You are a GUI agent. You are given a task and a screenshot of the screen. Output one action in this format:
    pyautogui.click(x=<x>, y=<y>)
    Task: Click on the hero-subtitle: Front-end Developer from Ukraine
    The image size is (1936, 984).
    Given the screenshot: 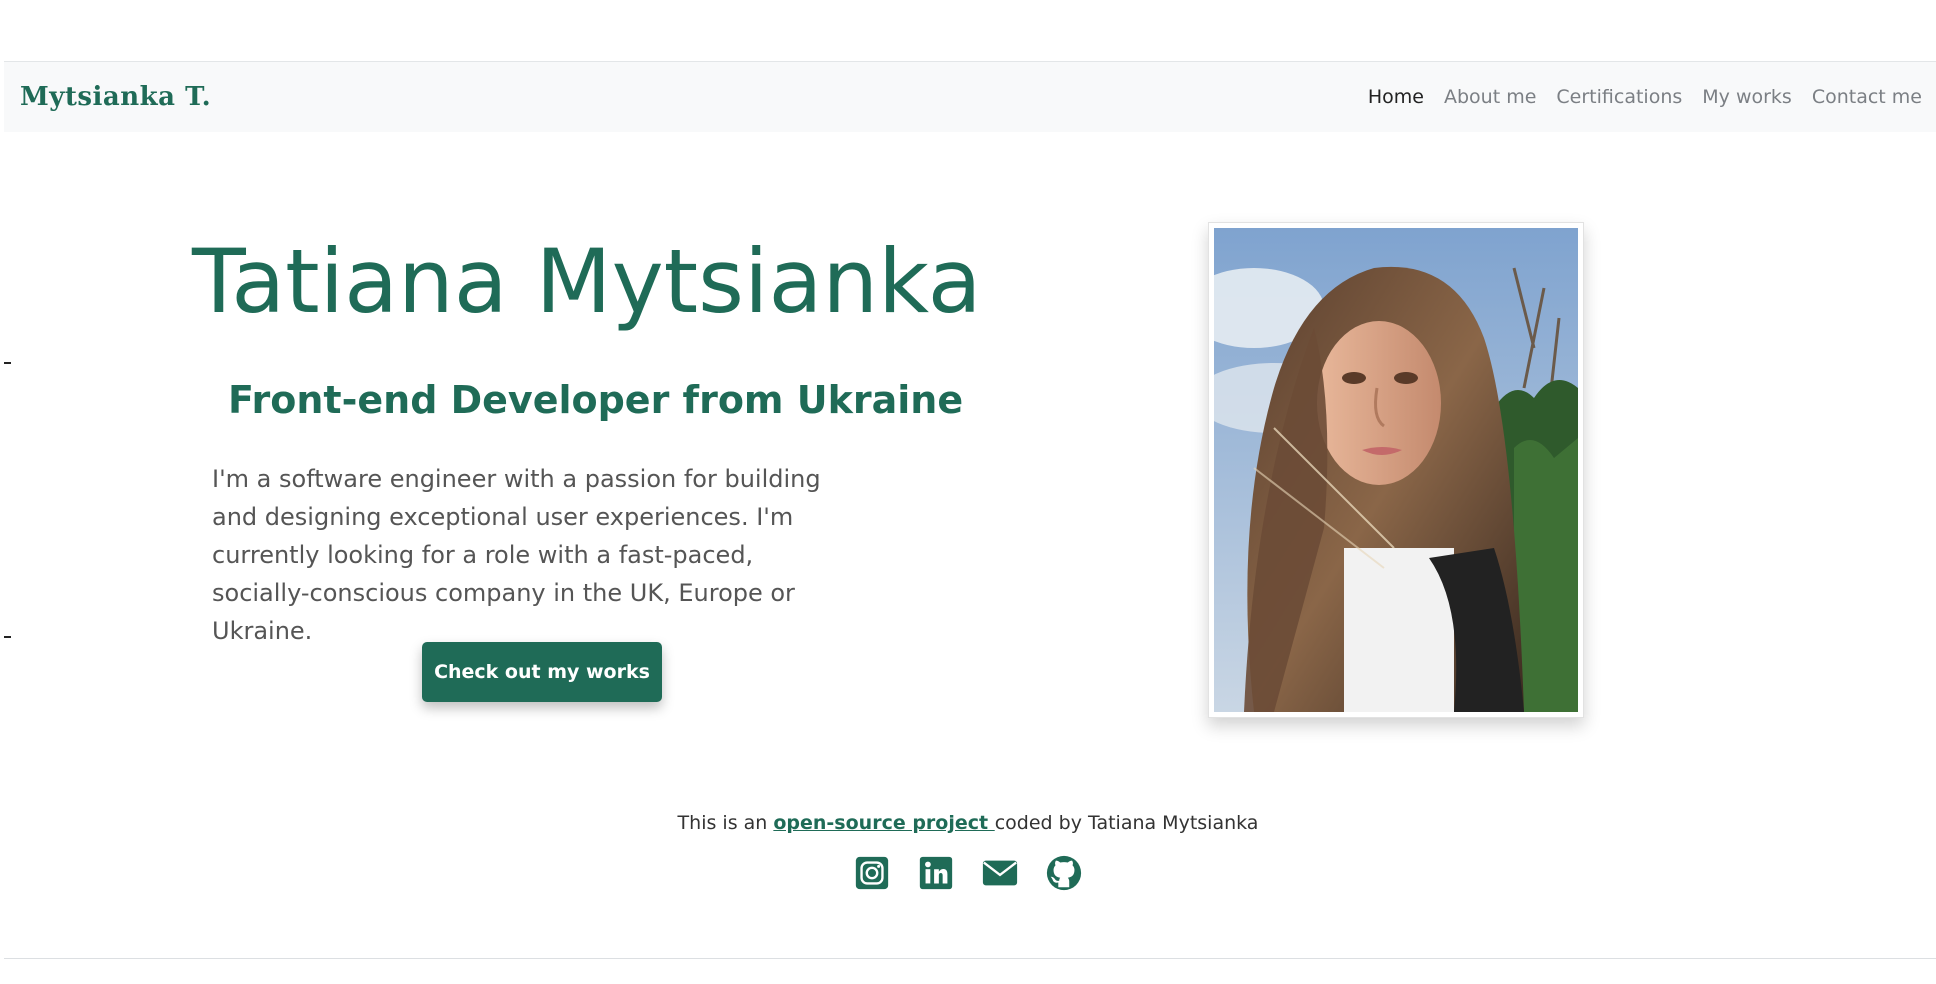 What is the action you would take?
    pyautogui.click(x=596, y=400)
    